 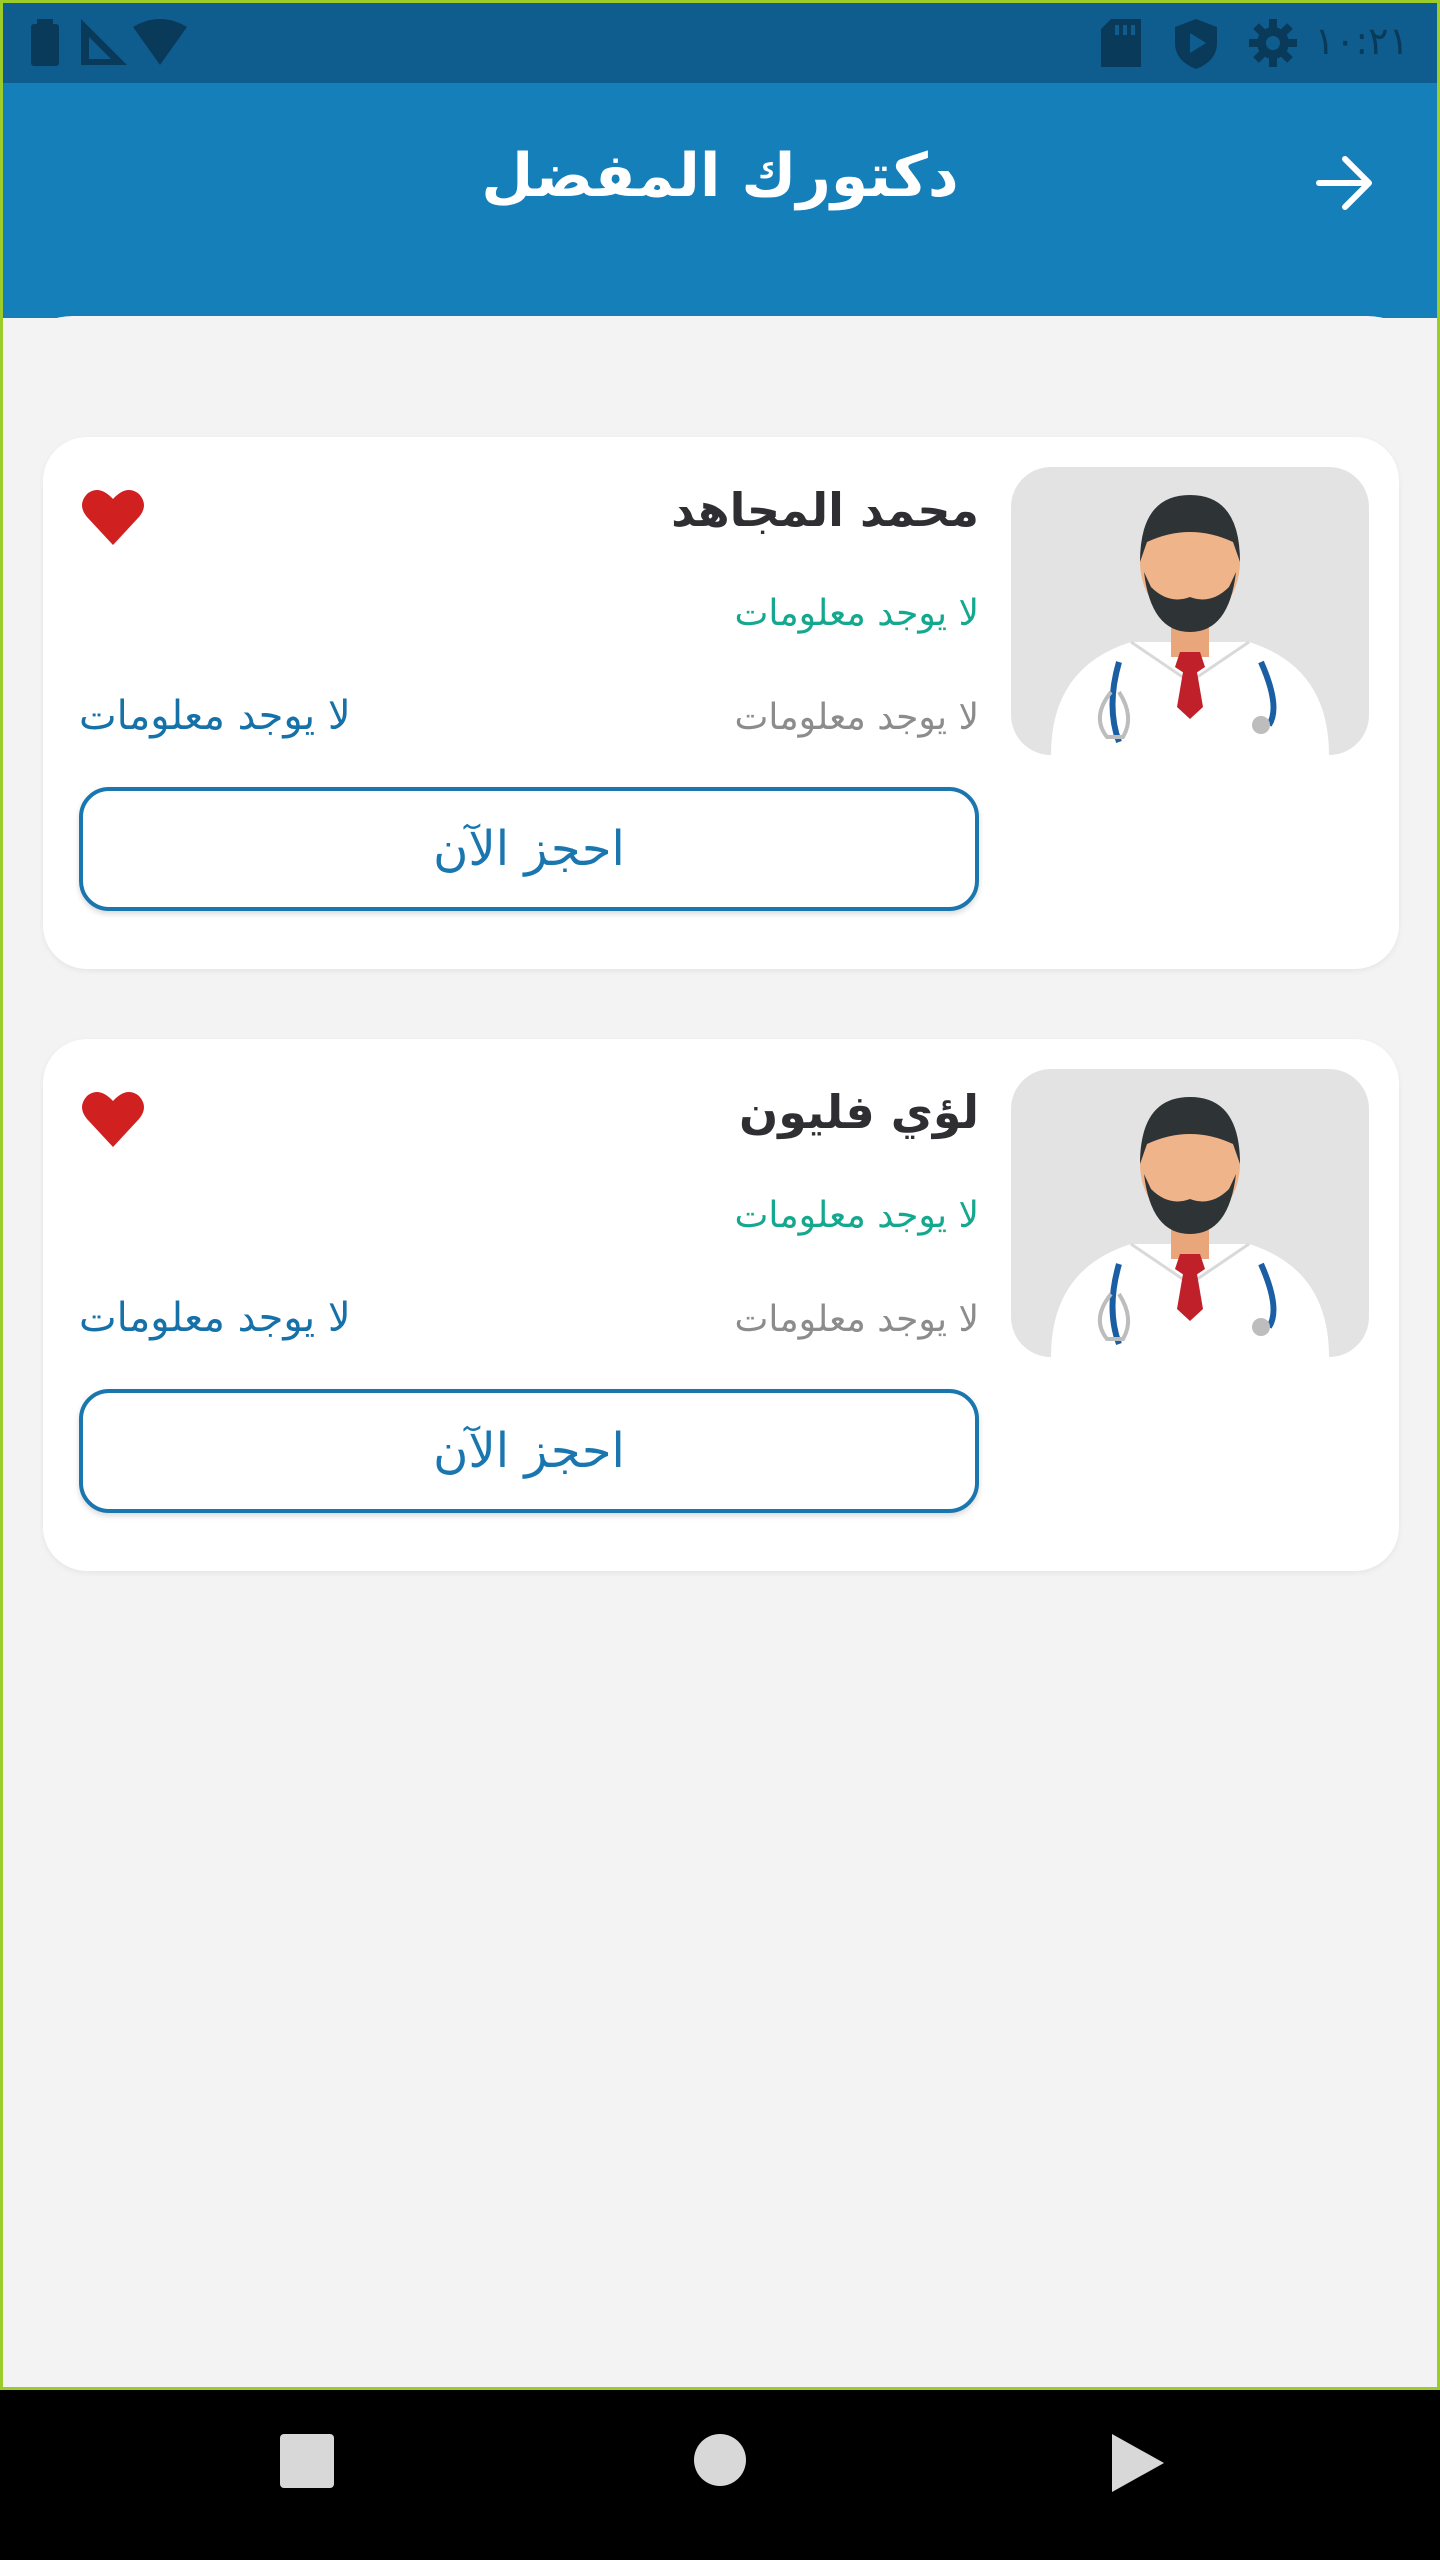 What do you see at coordinates (858, 1112) in the screenshot?
I see `doctor-name: لؤي فليون` at bounding box center [858, 1112].